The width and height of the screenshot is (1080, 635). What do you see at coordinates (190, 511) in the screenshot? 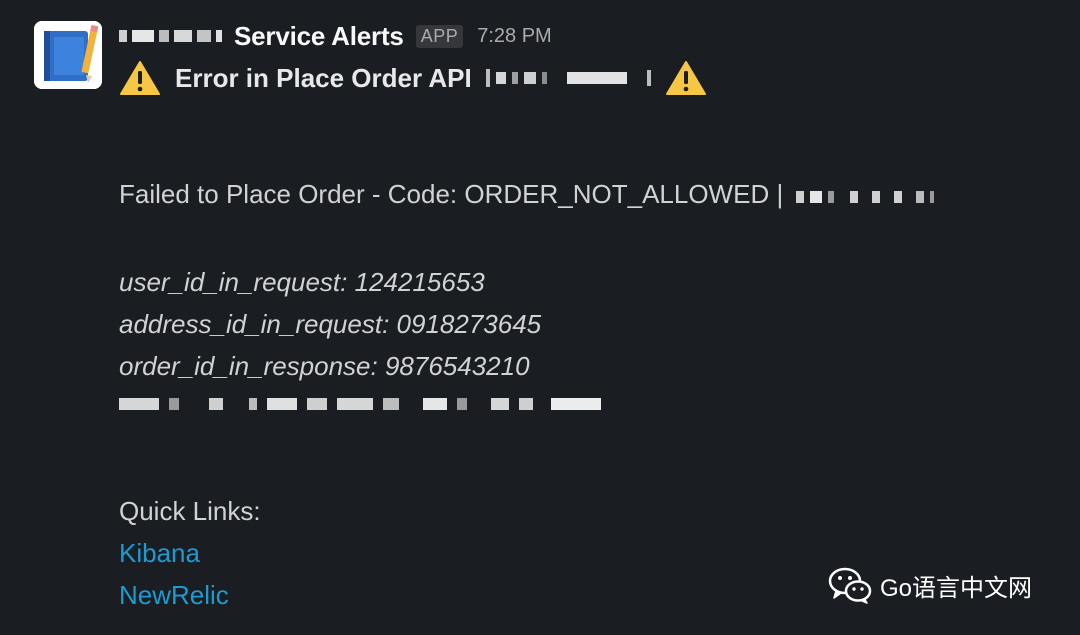
I see `quick-links-label: Quick Links:` at bounding box center [190, 511].